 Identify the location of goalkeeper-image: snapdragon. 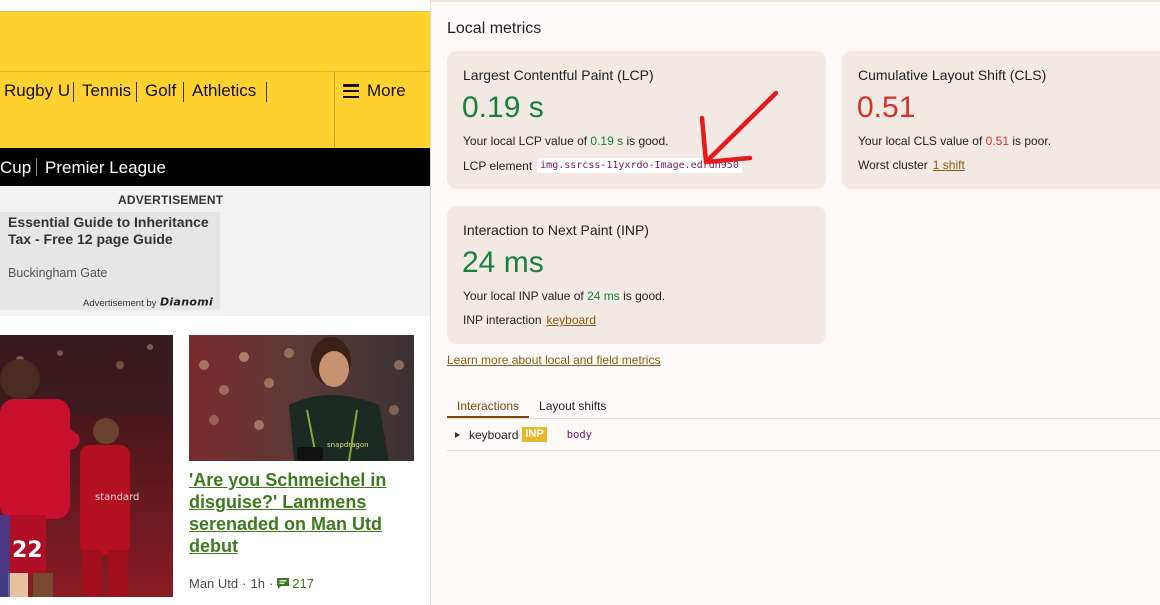
(301, 398).